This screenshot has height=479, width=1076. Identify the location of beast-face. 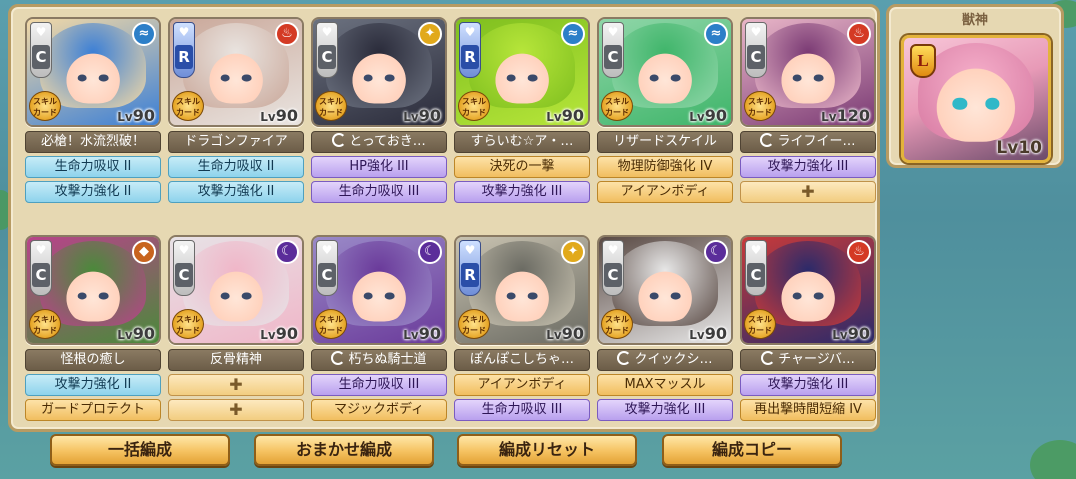
(976, 101).